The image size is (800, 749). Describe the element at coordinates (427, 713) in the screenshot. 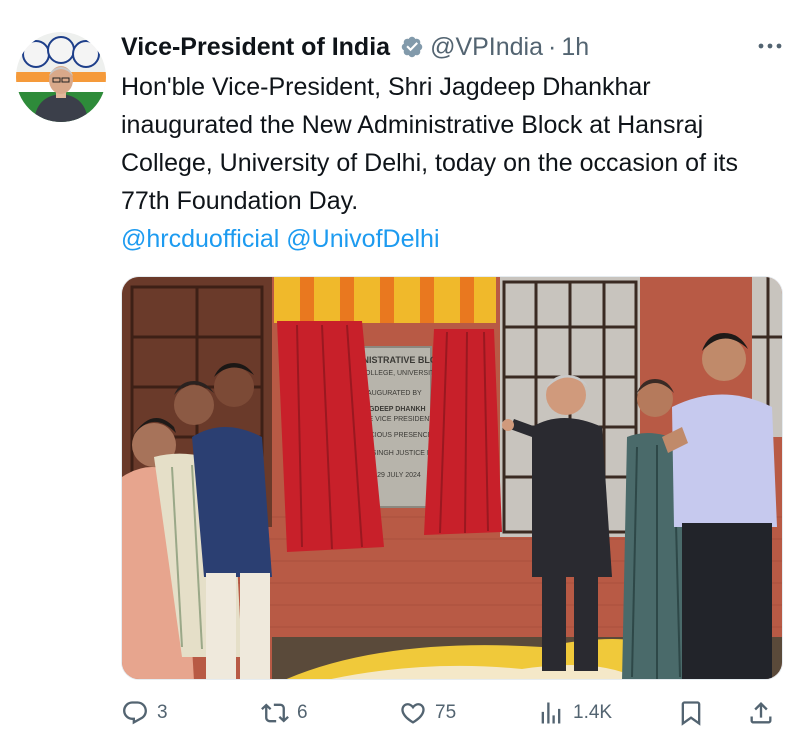

I see `like-button: 75` at that location.